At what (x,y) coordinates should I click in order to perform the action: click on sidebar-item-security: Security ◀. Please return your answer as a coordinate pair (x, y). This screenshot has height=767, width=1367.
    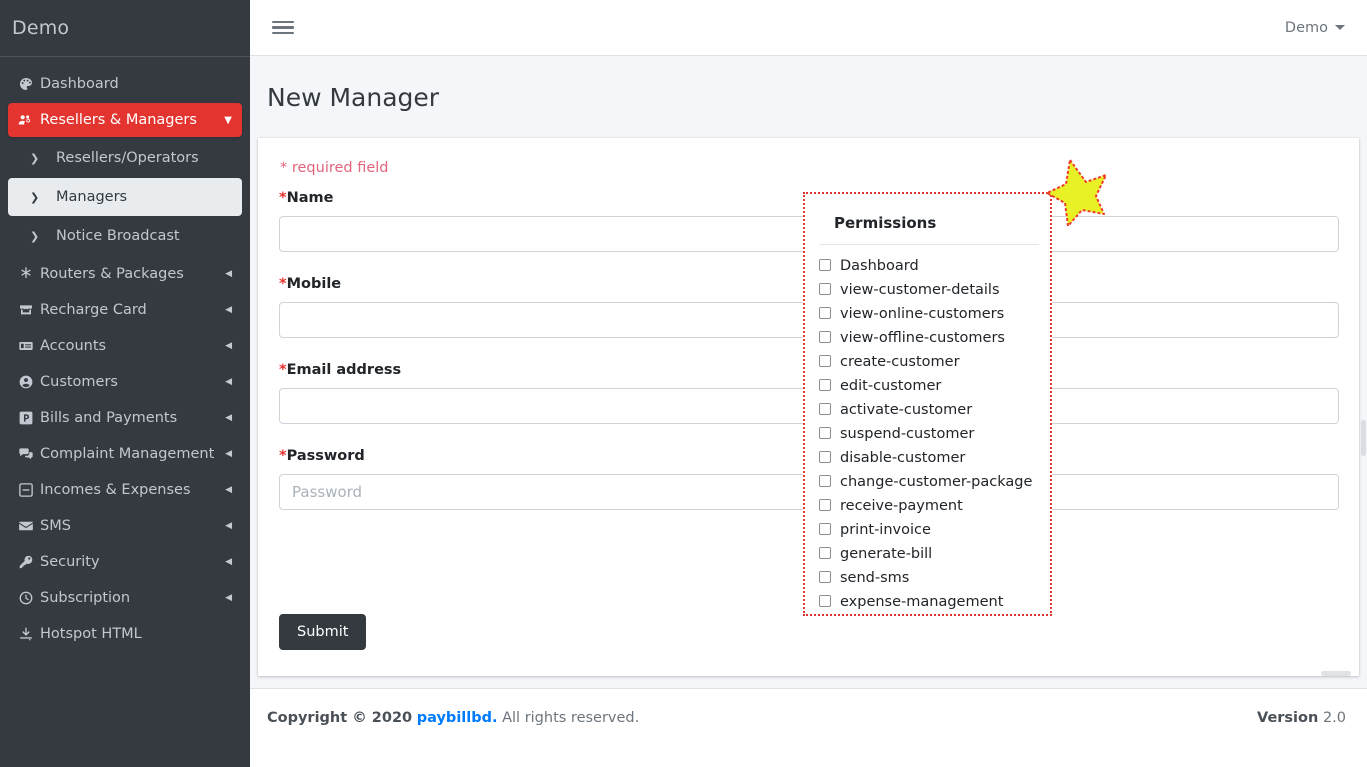
    Looking at the image, I should click on (125, 562).